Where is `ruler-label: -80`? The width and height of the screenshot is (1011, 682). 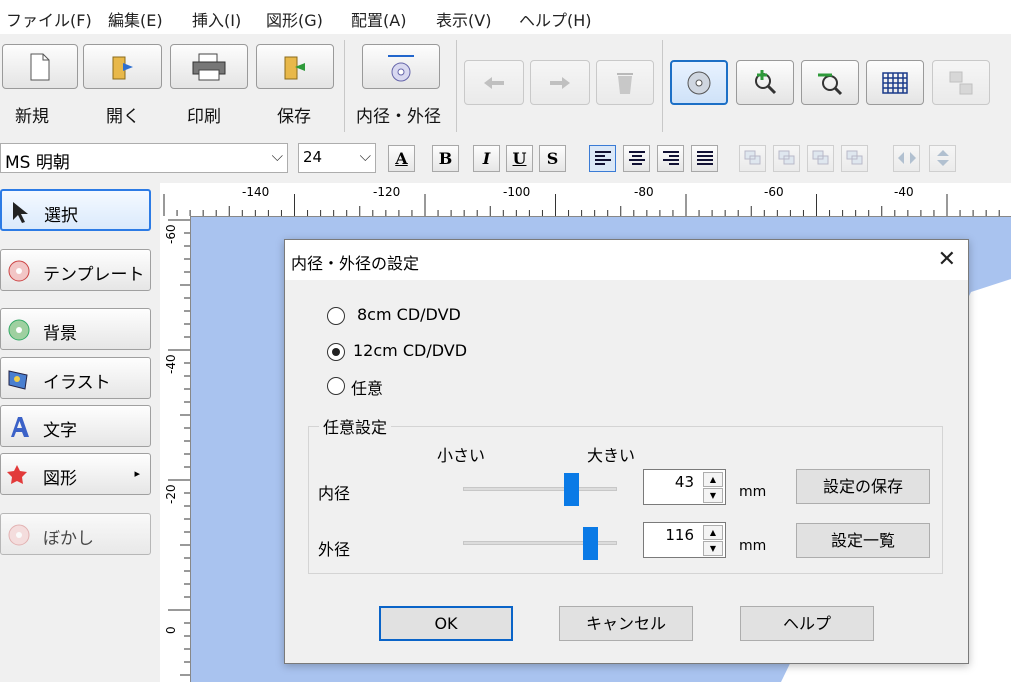
ruler-label: -80 is located at coordinates (644, 192).